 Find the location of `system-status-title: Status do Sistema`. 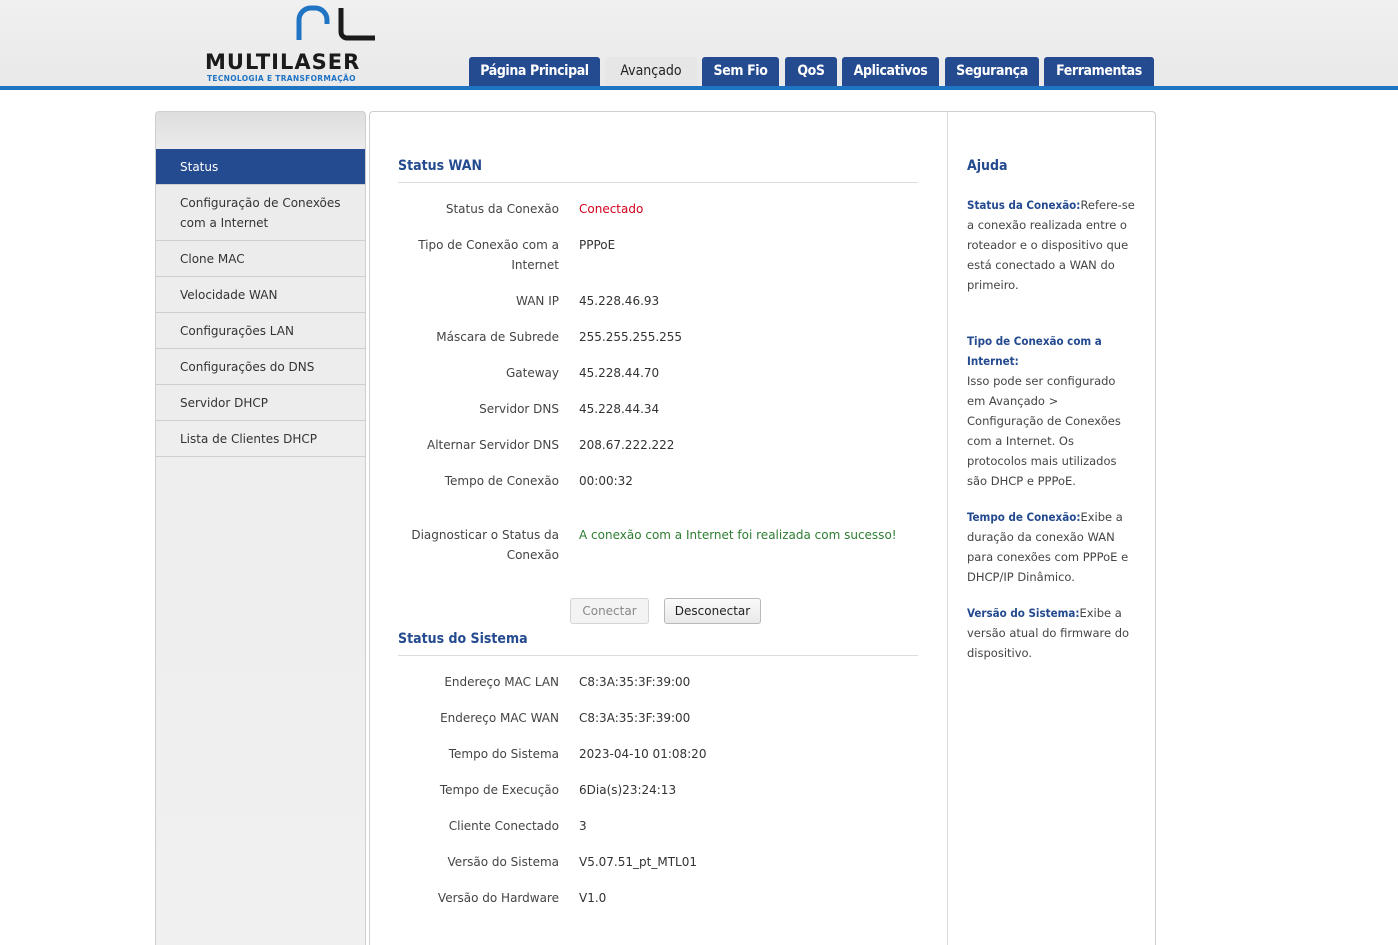

system-status-title: Status do Sistema is located at coordinates (463, 639).